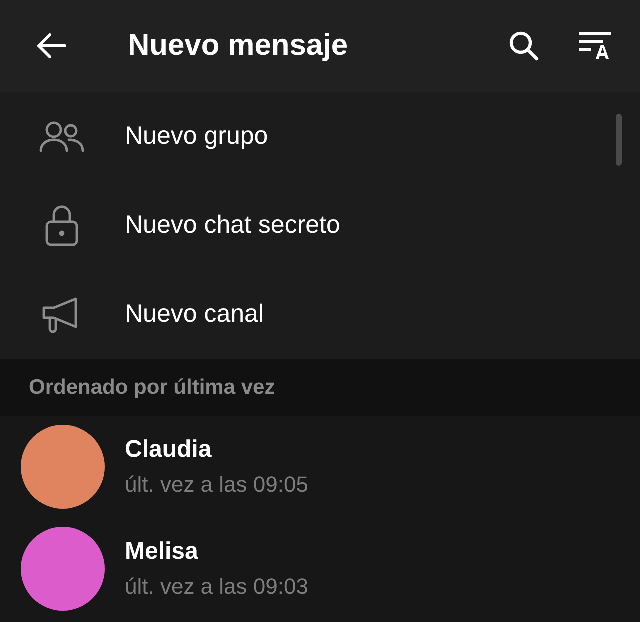  What do you see at coordinates (216, 587) in the screenshot?
I see `last-seen: últ. vez a las 09:03` at bounding box center [216, 587].